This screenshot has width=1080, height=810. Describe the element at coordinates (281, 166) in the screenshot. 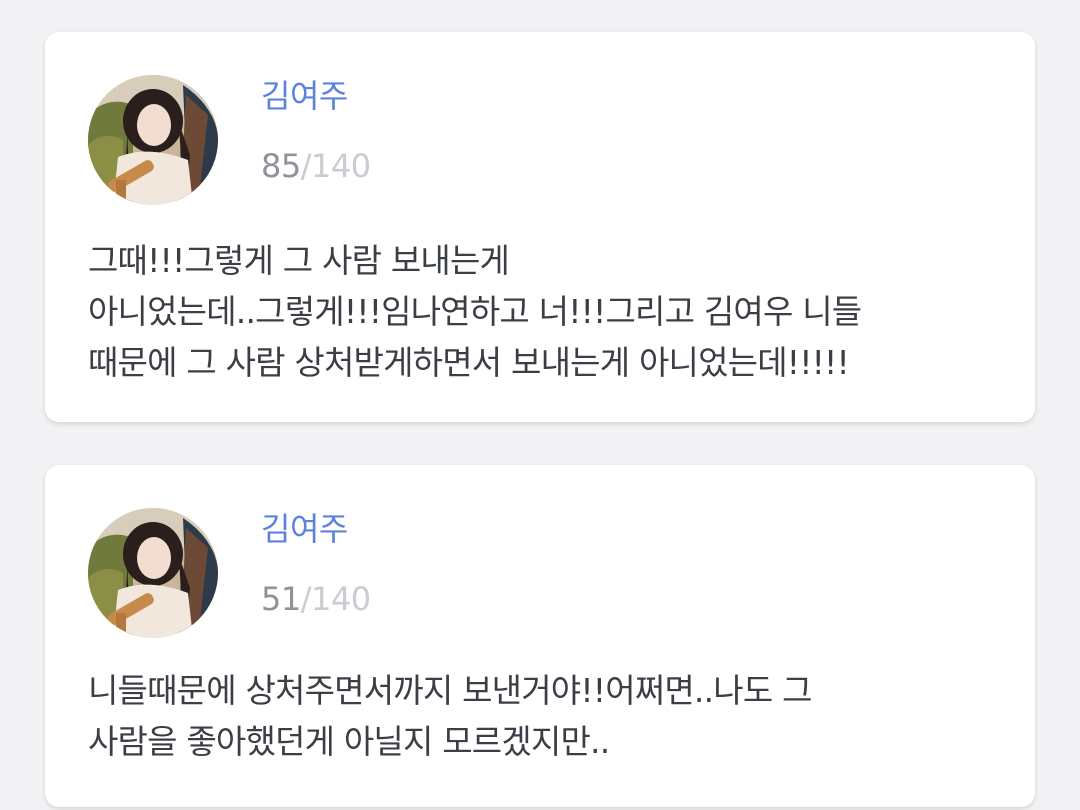

I see `char-count-current: 85` at that location.